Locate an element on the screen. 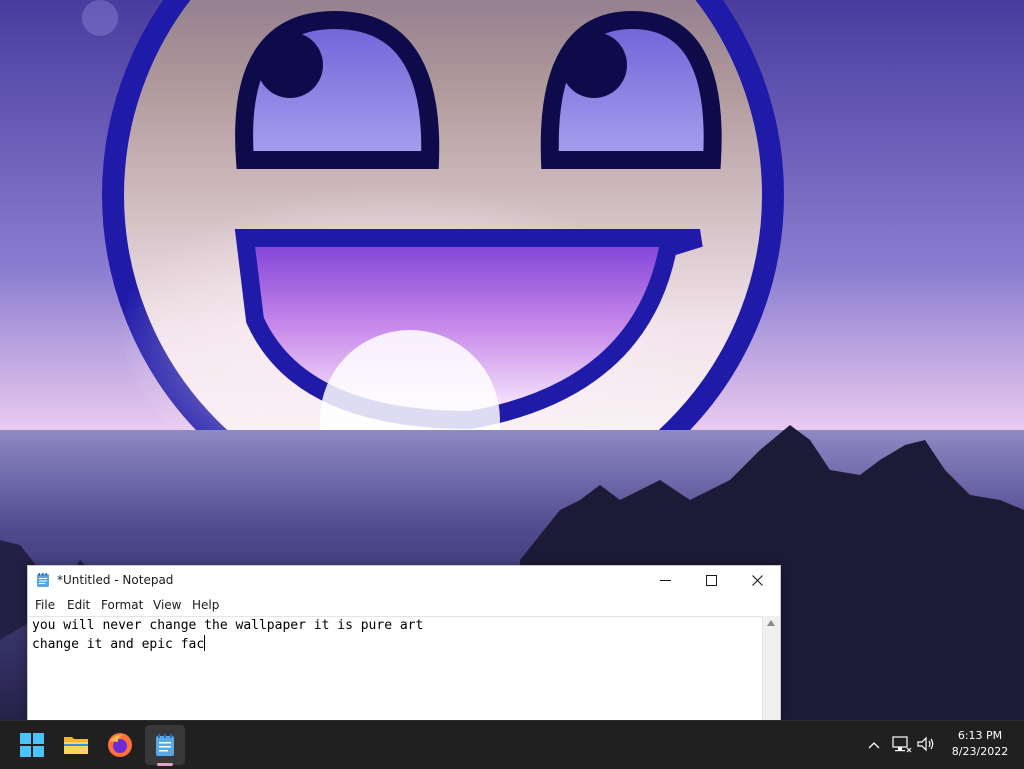 This screenshot has width=1024, height=769. firefox-icon is located at coordinates (120, 745).